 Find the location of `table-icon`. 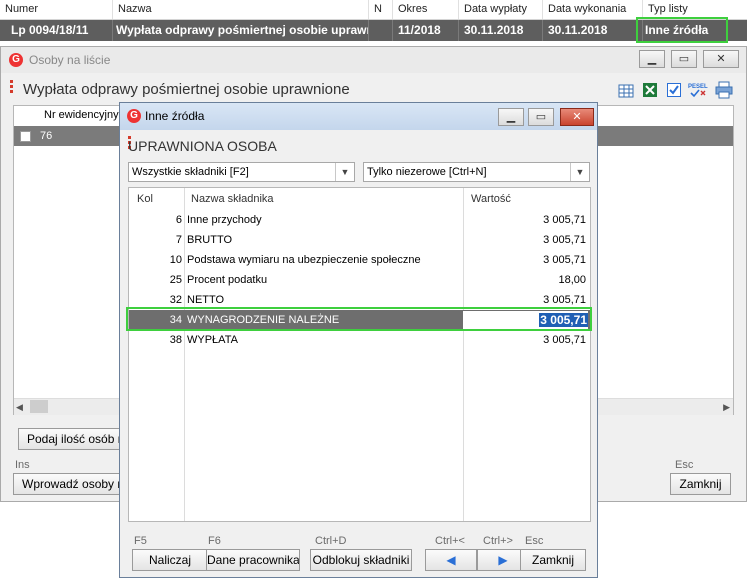

table-icon is located at coordinates (626, 91).